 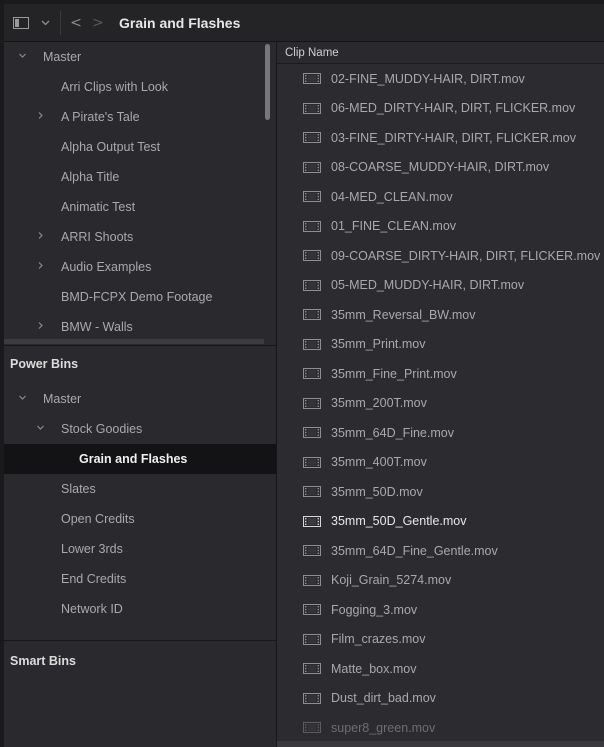 What do you see at coordinates (102, 429) in the screenshot?
I see `bin-item-label: Stock Goodies` at bounding box center [102, 429].